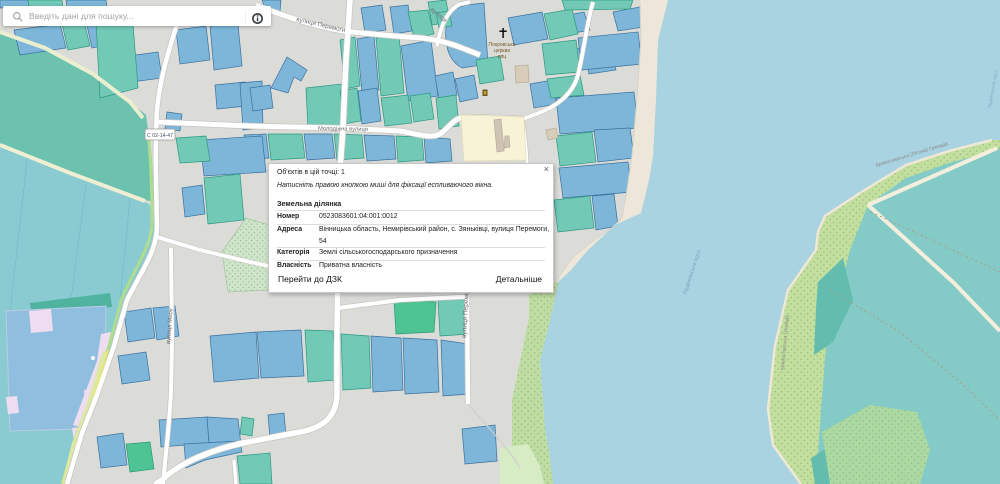 This screenshot has width=1000, height=484. I want to click on svg-text: рпц, so click(502, 57).